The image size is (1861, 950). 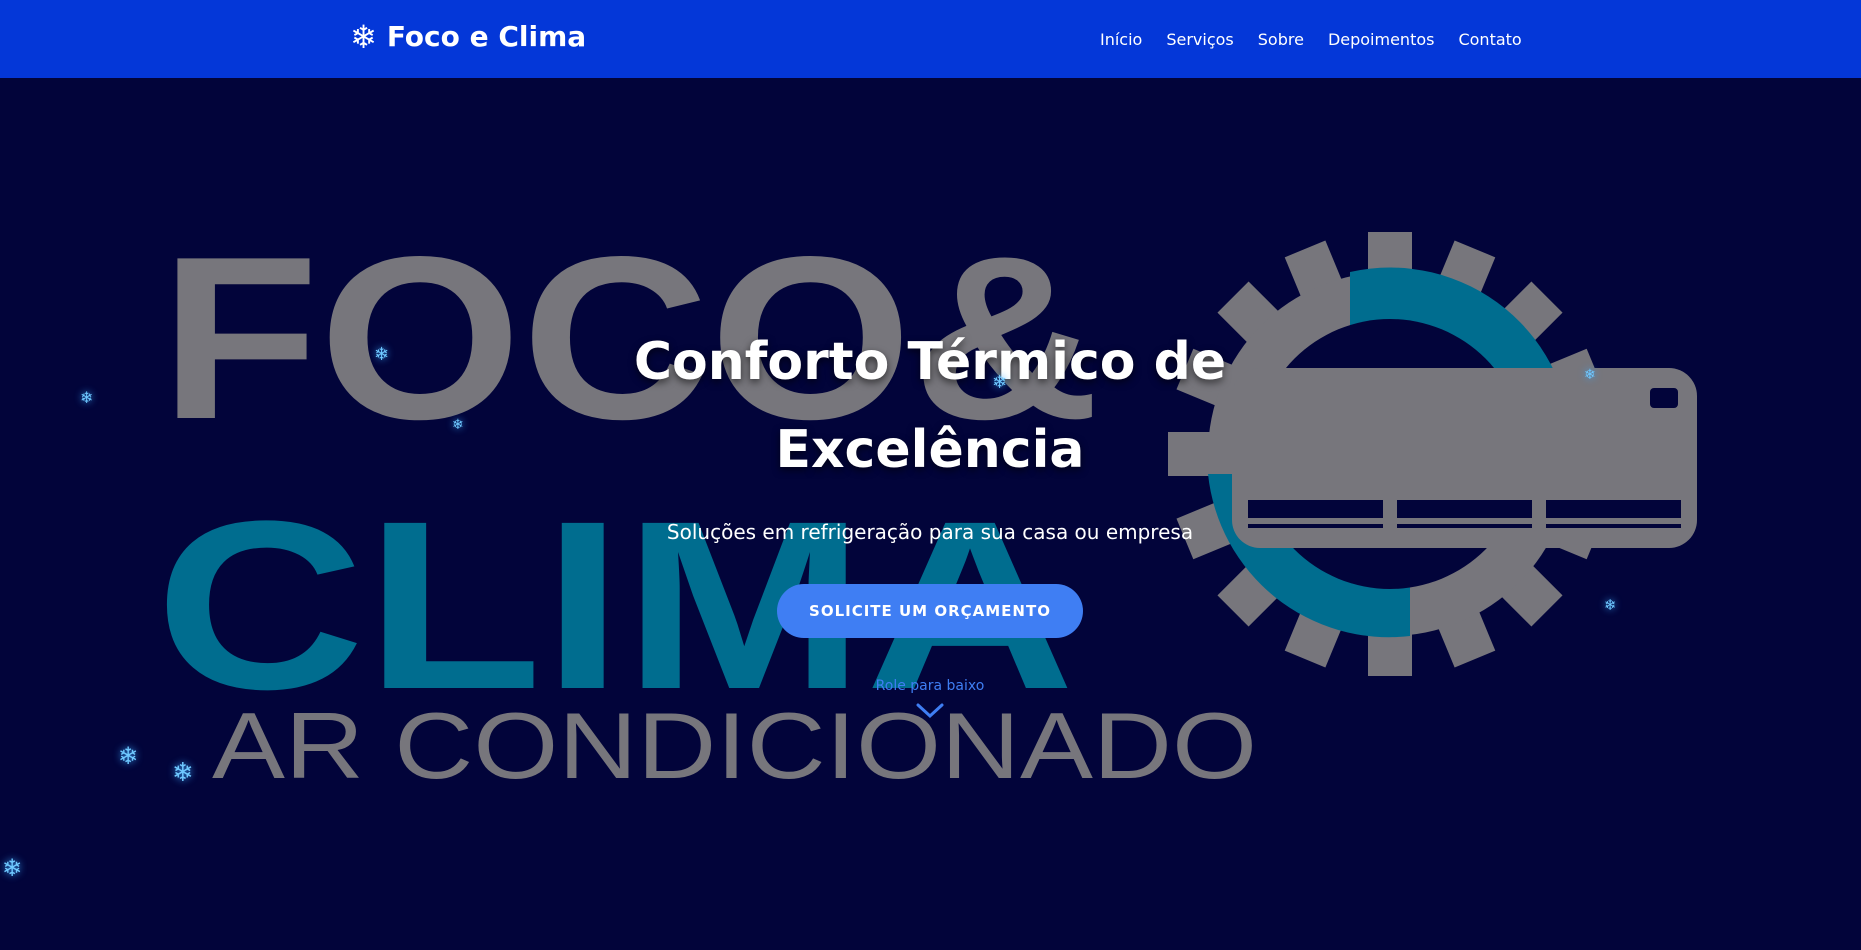 What do you see at coordinates (1199, 39) in the screenshot?
I see `nav-link-servicos: Serviços` at bounding box center [1199, 39].